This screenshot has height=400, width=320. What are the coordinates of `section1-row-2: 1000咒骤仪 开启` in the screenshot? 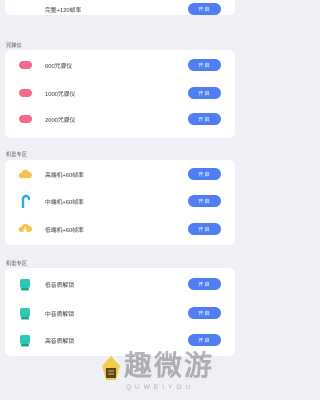 It's located at (120, 93).